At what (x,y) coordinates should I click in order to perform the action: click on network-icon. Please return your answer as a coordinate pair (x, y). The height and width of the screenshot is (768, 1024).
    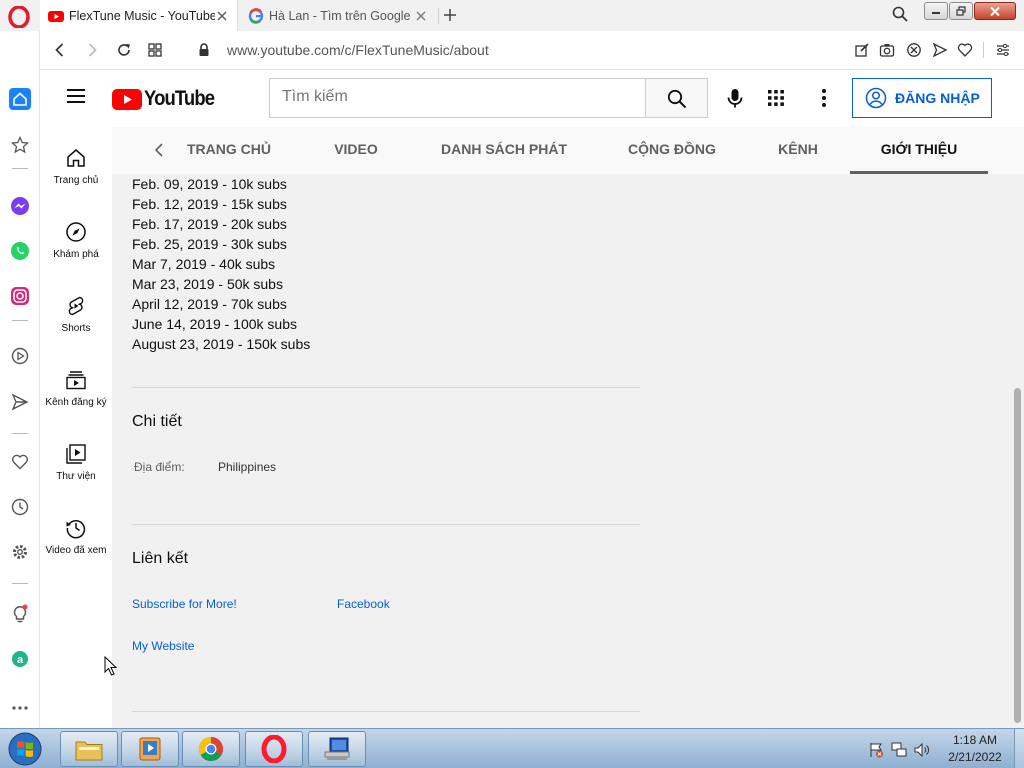
    Looking at the image, I should click on (337, 748).